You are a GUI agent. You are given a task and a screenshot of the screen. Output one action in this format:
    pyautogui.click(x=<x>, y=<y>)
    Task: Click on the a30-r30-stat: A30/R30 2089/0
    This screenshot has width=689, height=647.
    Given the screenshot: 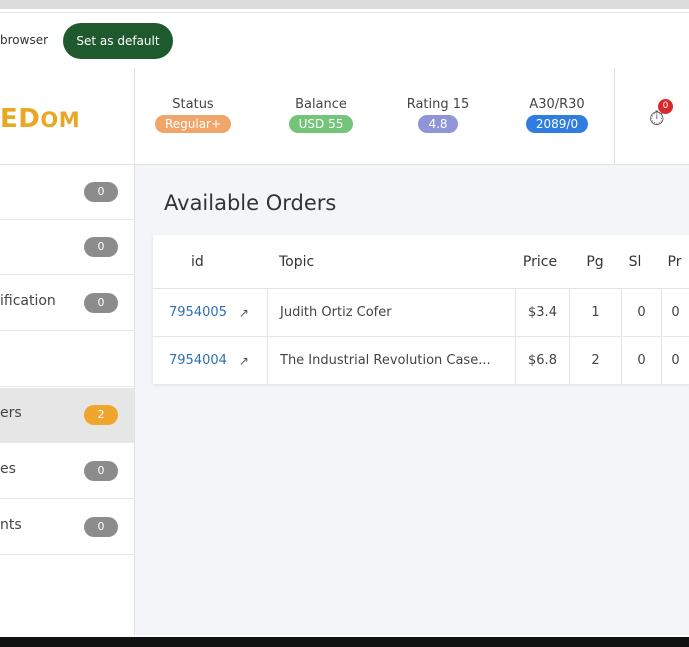 What is the action you would take?
    pyautogui.click(x=557, y=115)
    